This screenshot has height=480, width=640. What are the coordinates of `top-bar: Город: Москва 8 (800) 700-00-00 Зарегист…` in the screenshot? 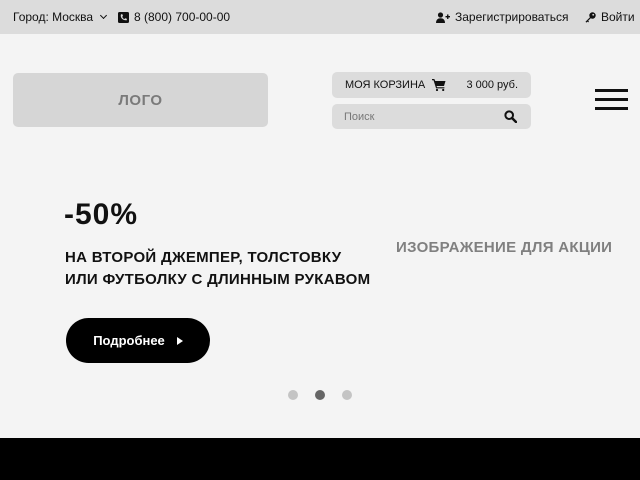 It's located at (320, 17).